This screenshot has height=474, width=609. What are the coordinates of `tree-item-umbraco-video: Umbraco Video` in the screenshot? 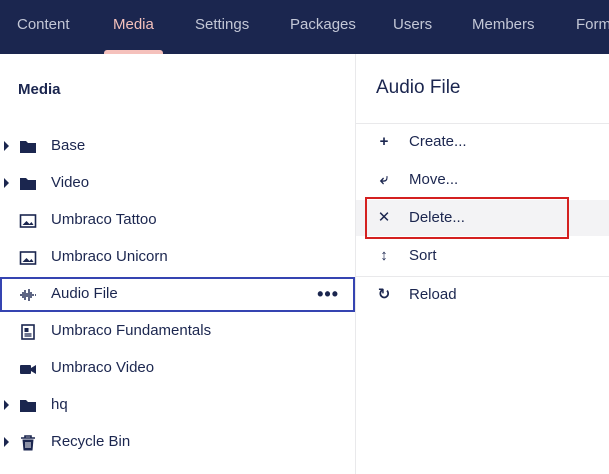 It's located at (177, 368).